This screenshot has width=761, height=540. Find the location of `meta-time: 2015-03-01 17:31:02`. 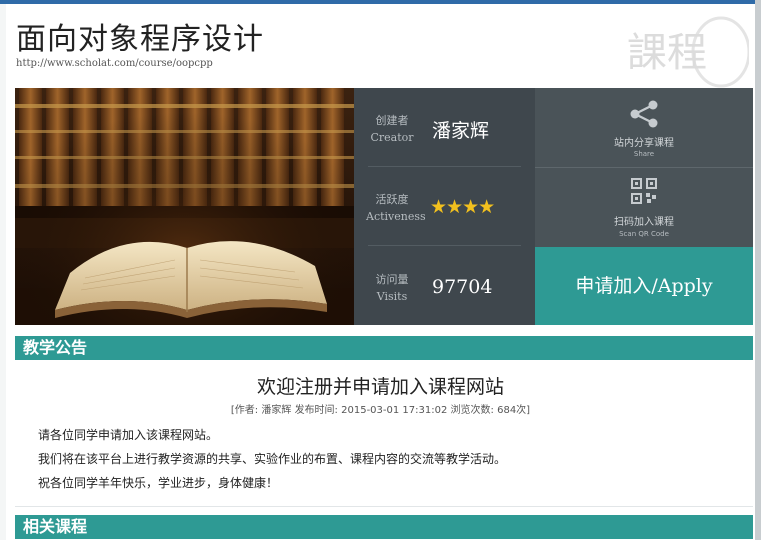

meta-time: 2015-03-01 17:31:02 is located at coordinates (394, 410).